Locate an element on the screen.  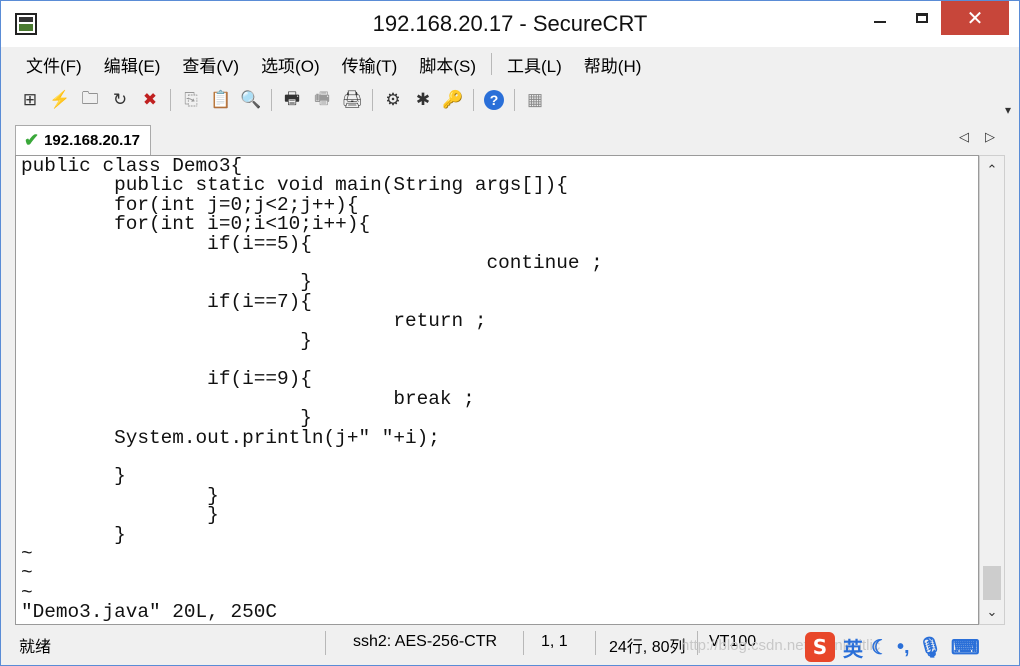
connected-check-icon: ✔ is located at coordinates (32, 140).